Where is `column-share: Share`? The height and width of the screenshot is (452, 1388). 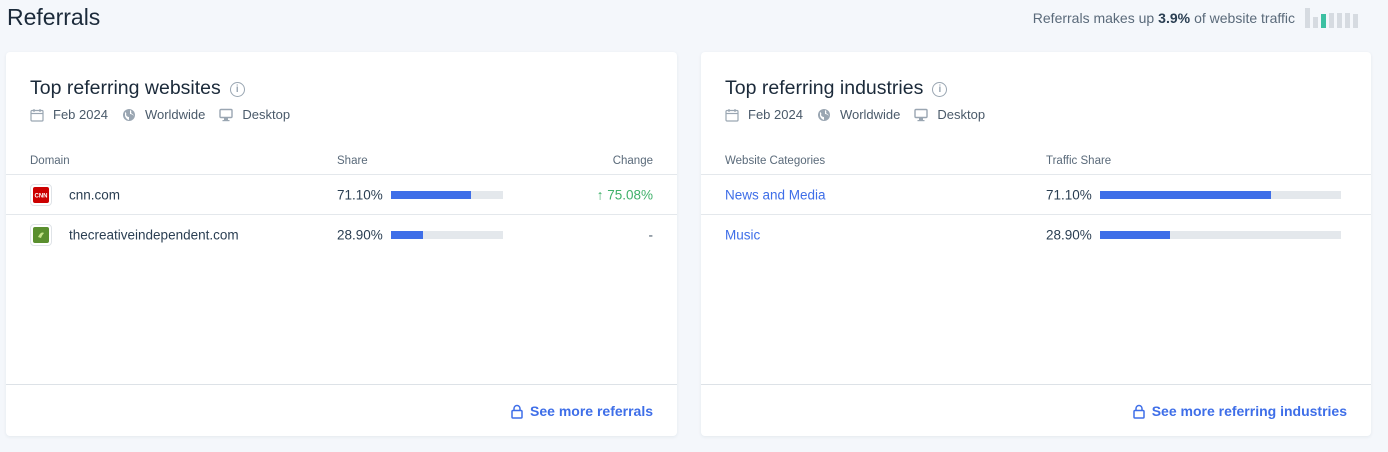 column-share: Share is located at coordinates (352, 161).